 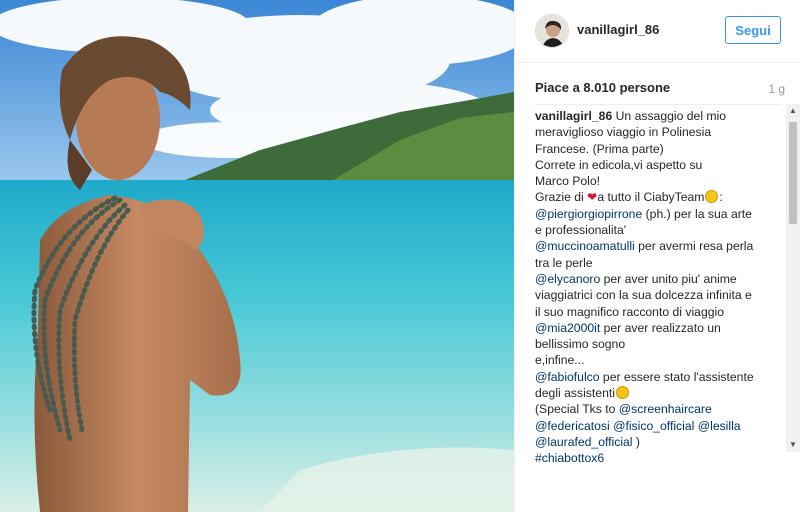 I want to click on caption-text: degli assistenti, so click(x=575, y=393).